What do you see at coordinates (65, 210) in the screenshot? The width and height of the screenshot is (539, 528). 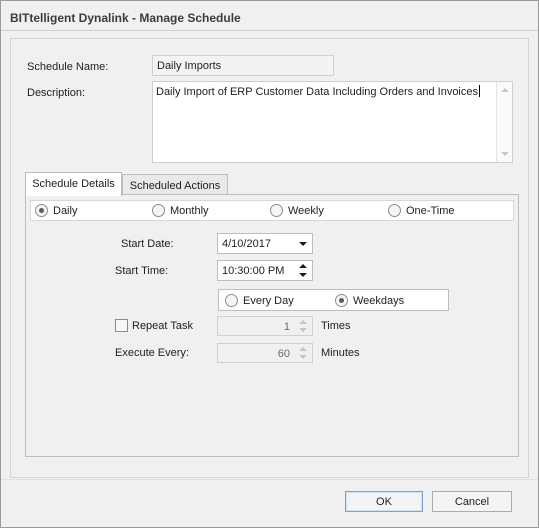 I see `radio-label: Daily` at bounding box center [65, 210].